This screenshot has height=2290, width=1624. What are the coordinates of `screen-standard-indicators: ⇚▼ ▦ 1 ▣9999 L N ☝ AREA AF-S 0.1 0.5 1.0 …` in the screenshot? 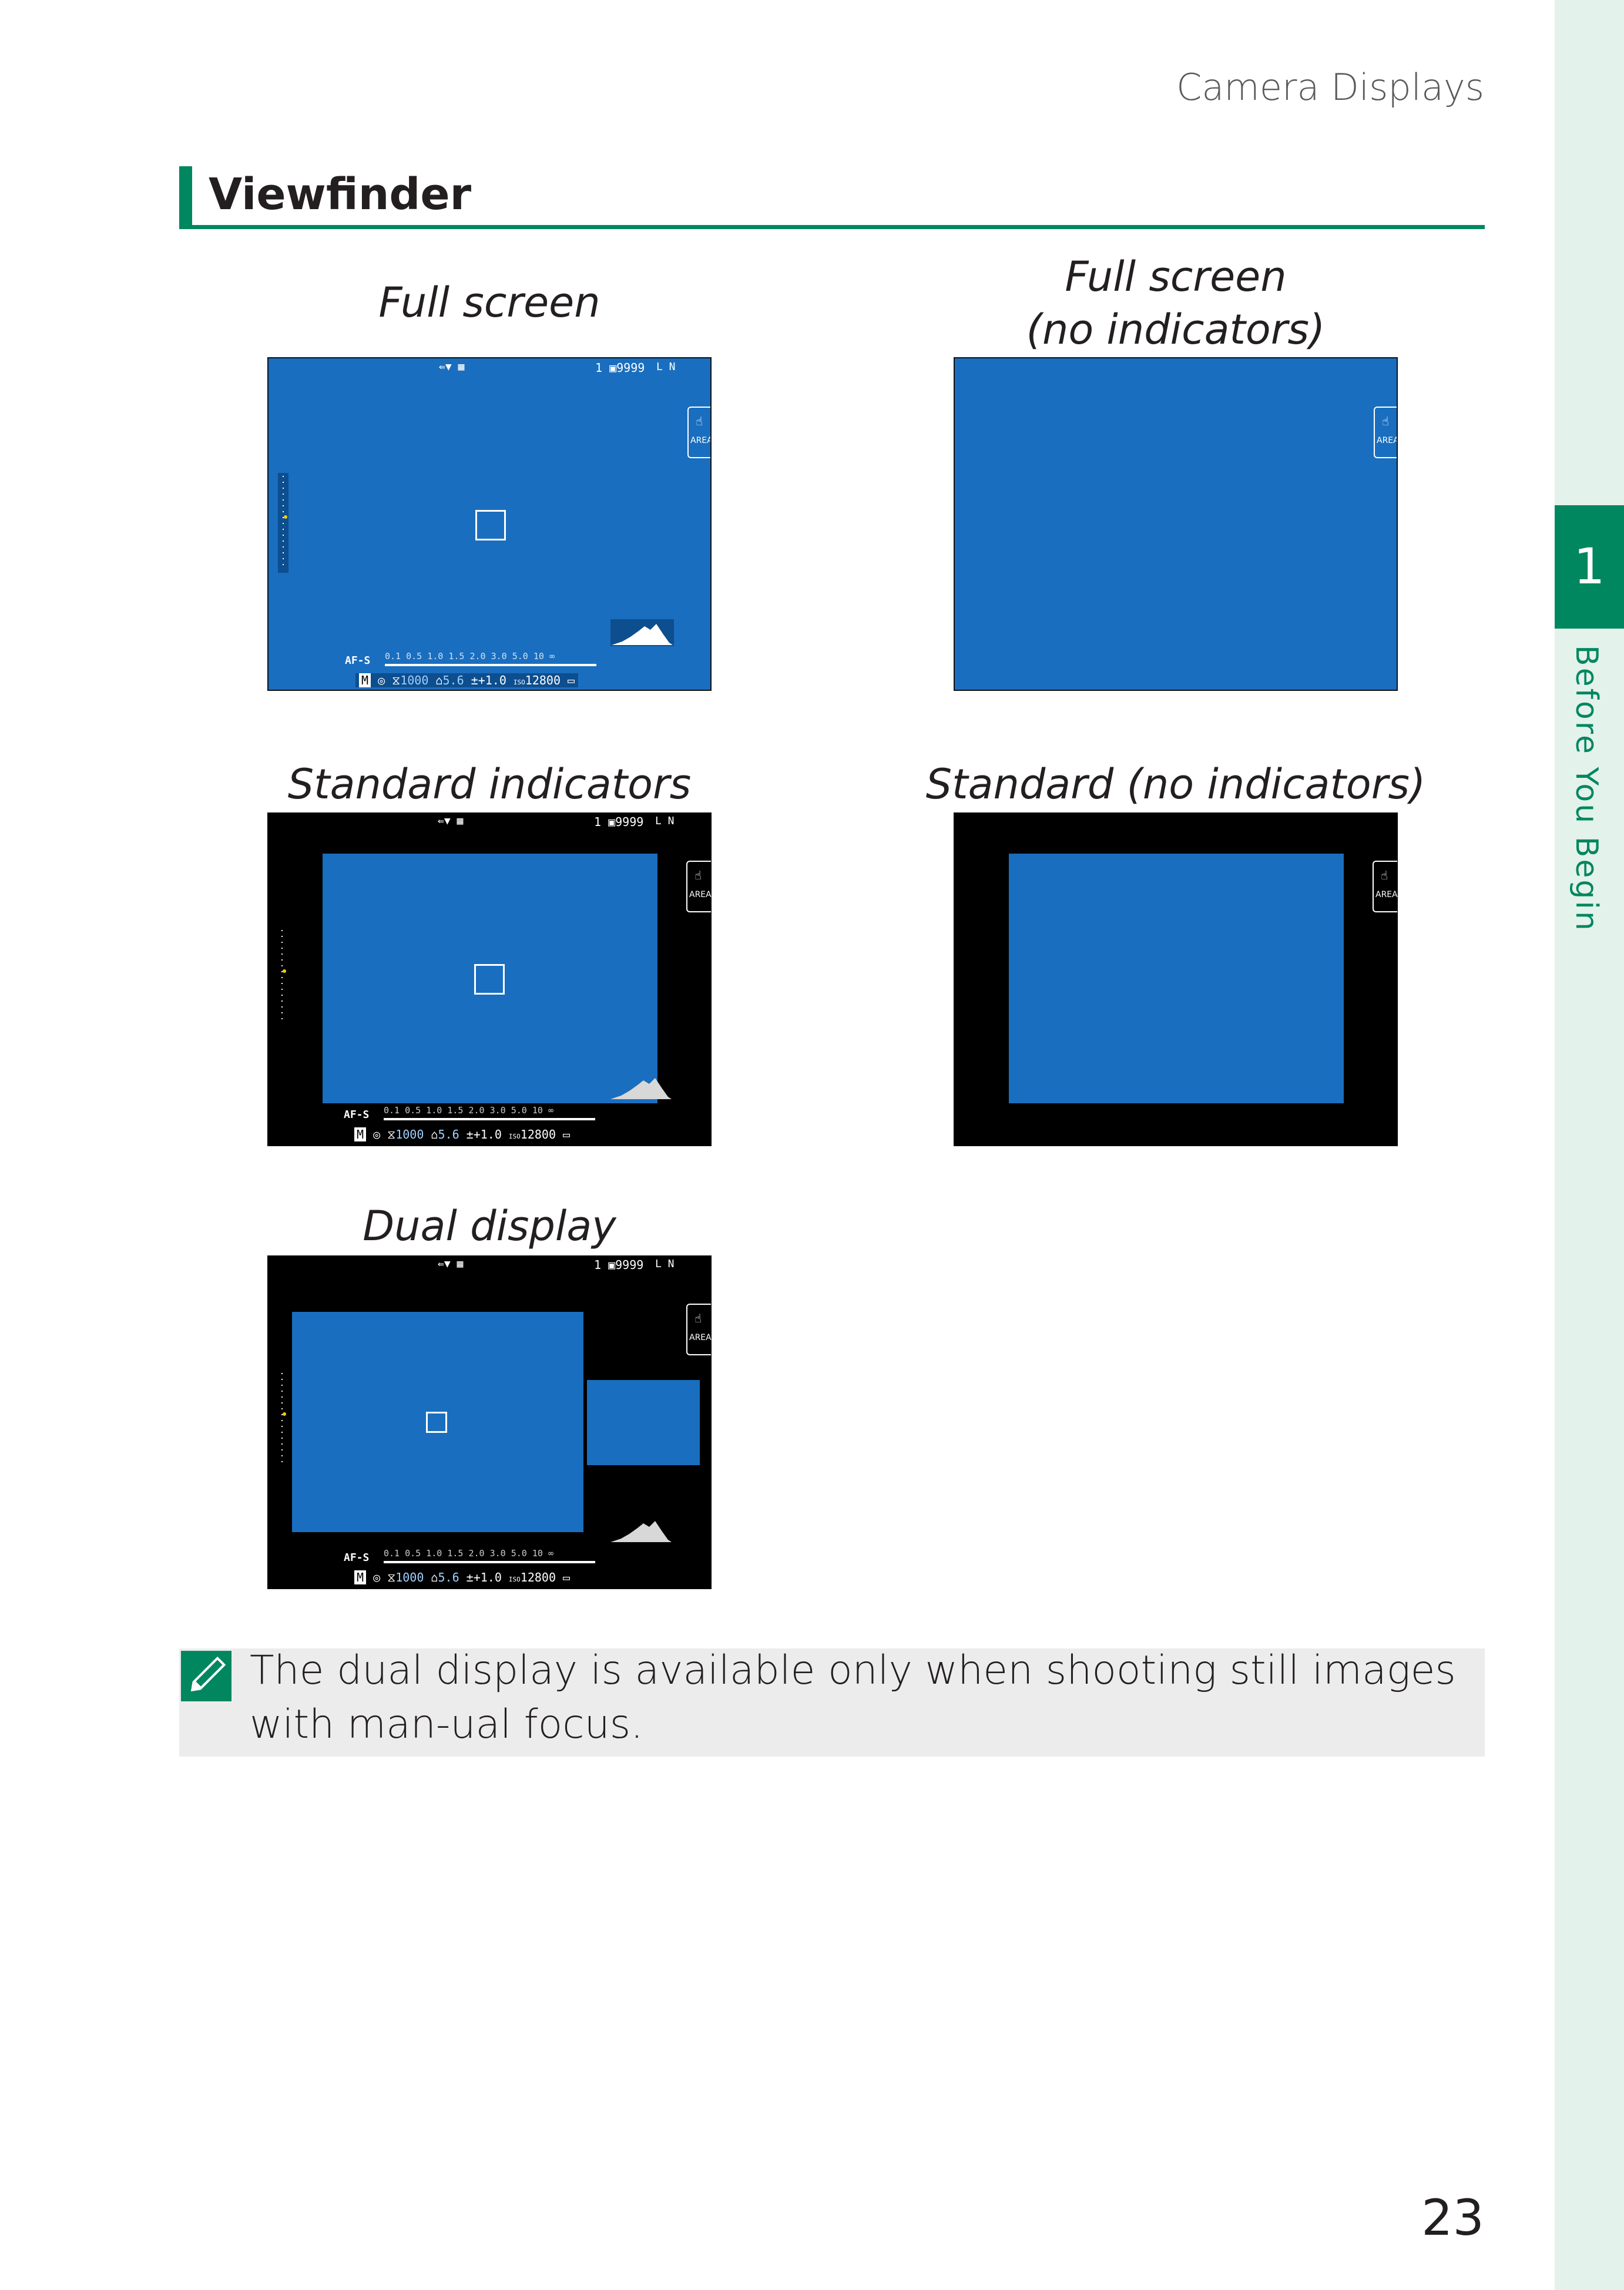 It's located at (490, 979).